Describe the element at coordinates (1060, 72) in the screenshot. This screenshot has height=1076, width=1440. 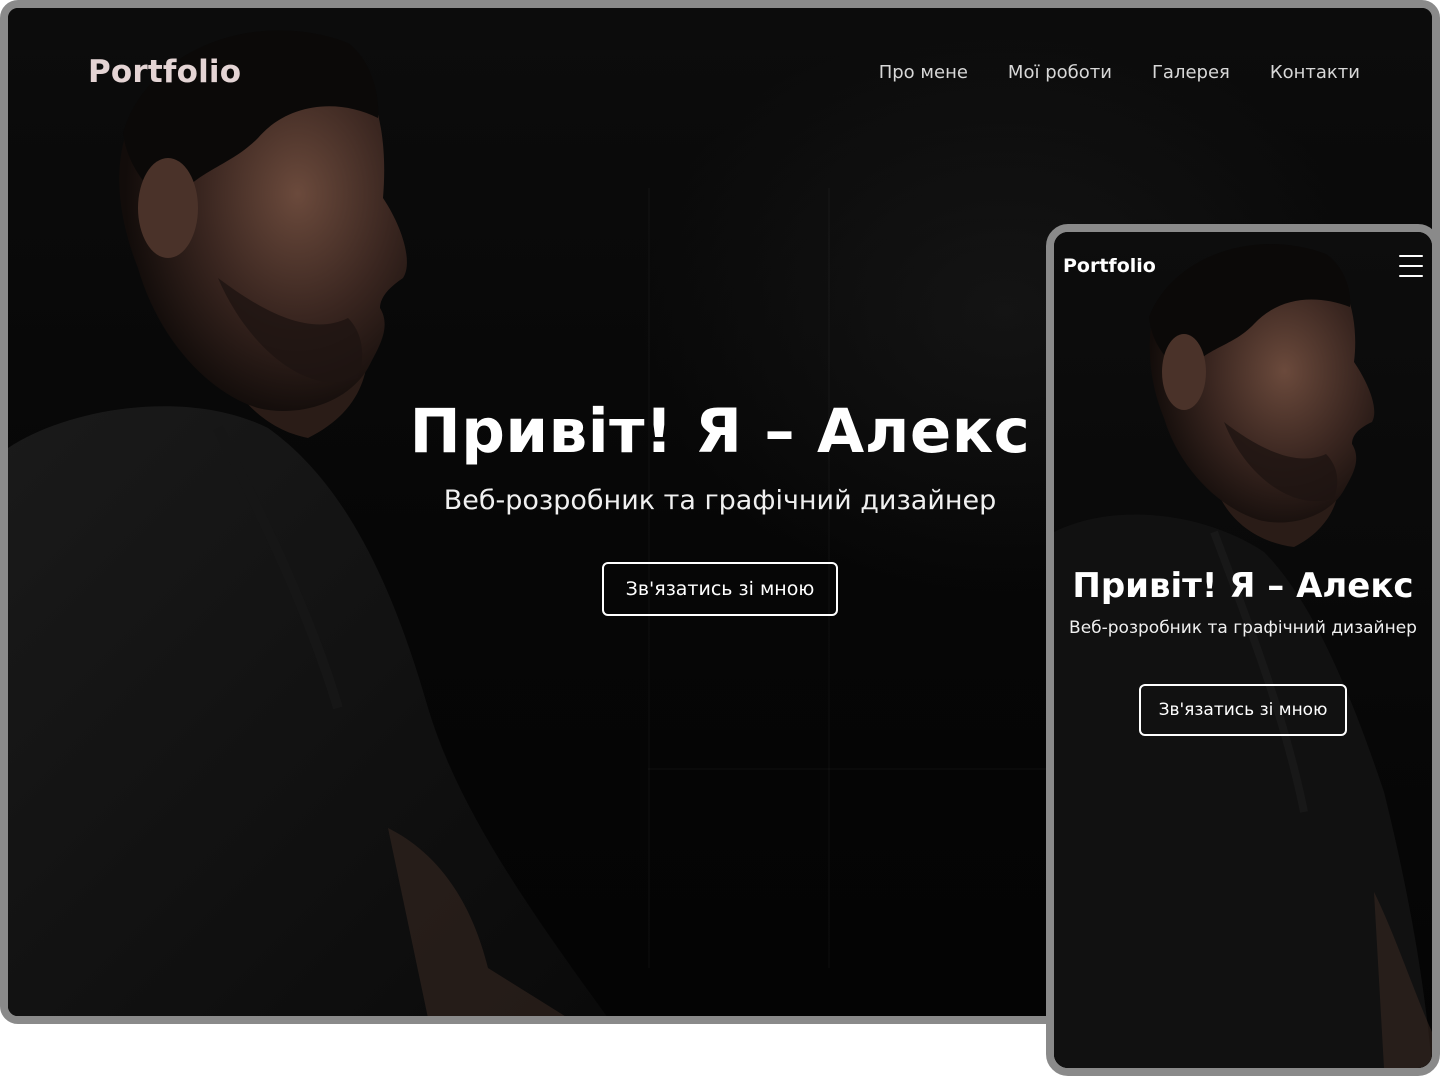
I see `nav-link-works: Мої роботи` at that location.